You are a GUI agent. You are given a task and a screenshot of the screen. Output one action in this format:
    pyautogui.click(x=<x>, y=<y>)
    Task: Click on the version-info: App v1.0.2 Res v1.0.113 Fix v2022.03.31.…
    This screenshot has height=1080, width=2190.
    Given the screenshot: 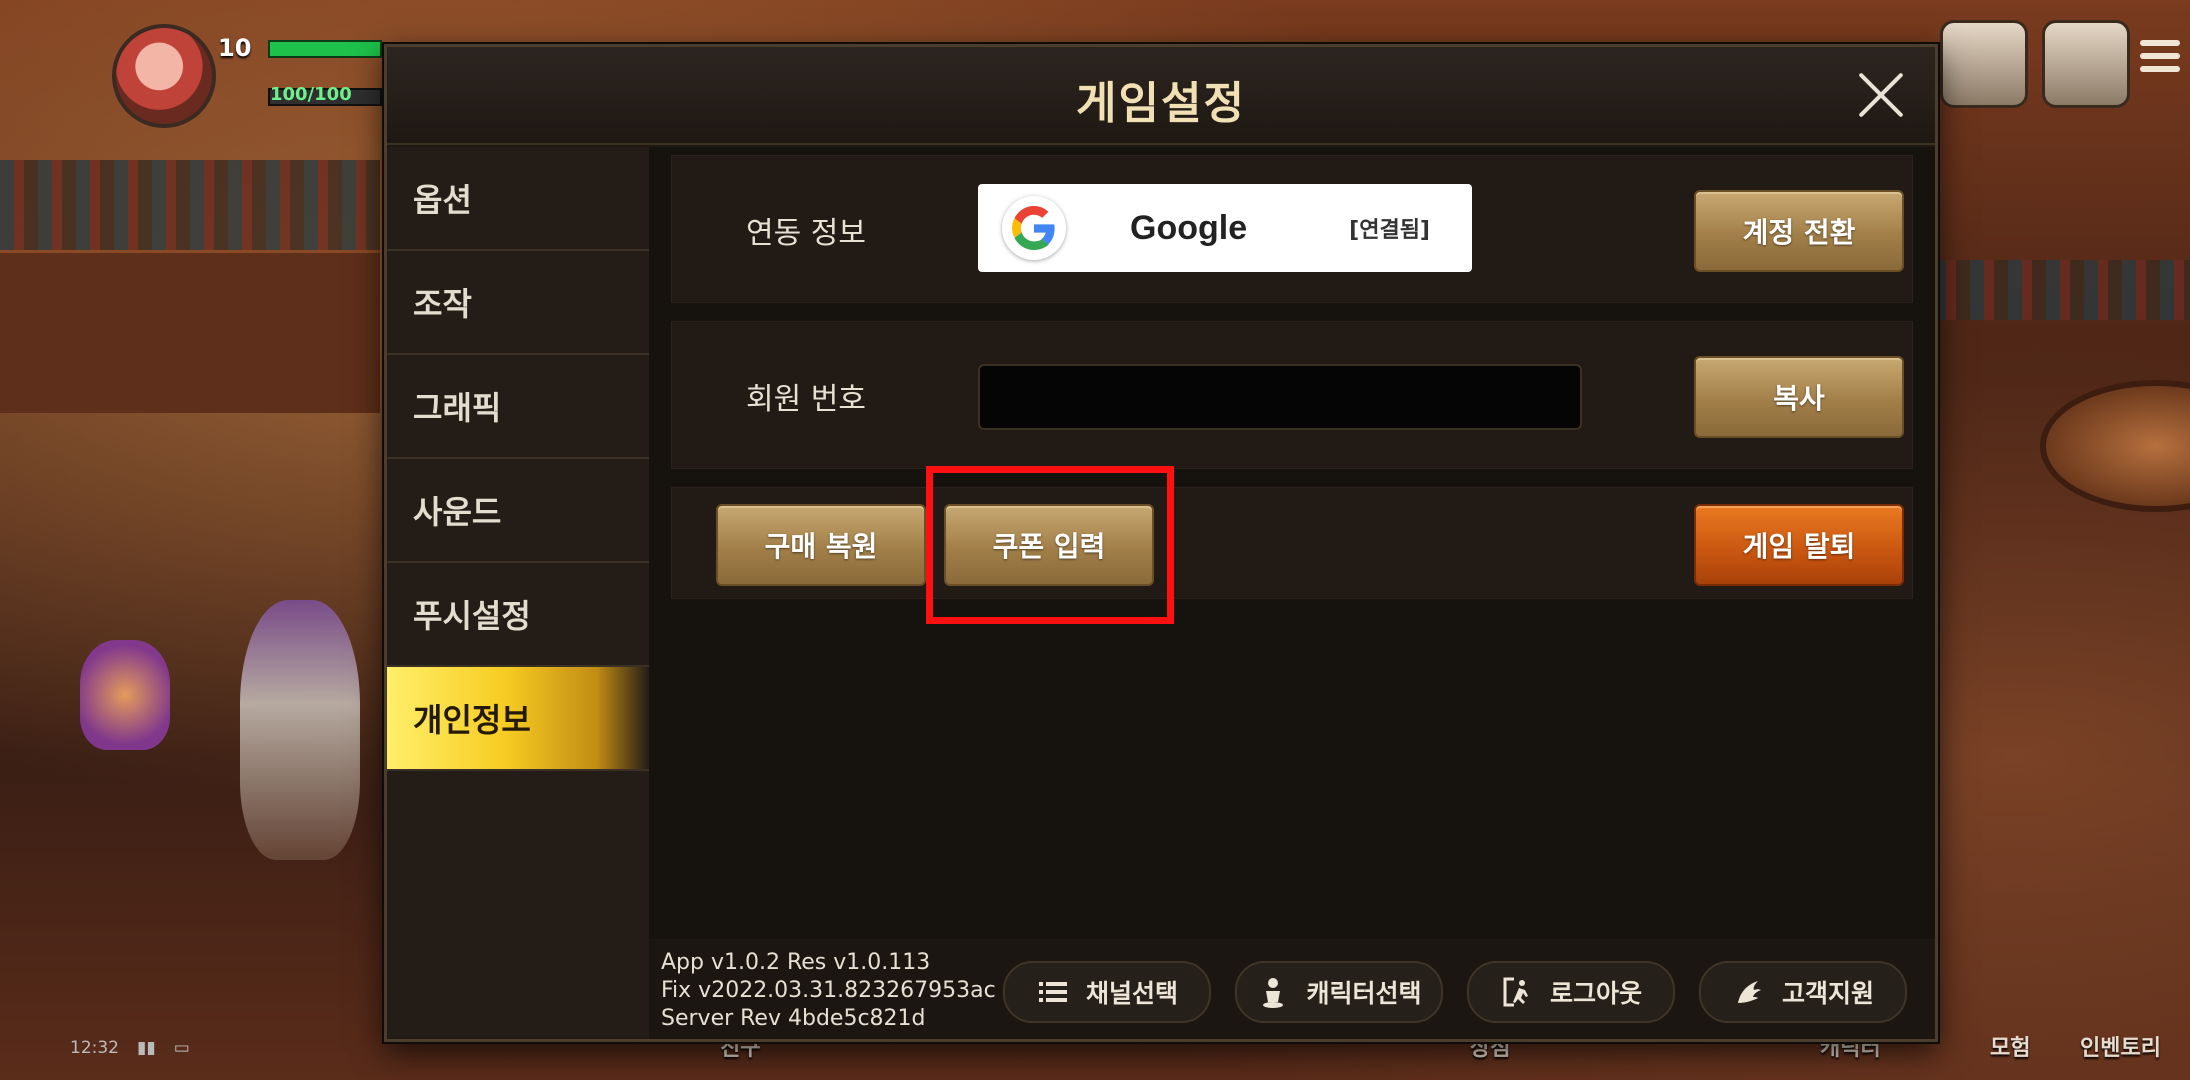 What is the action you would take?
    pyautogui.click(x=828, y=991)
    